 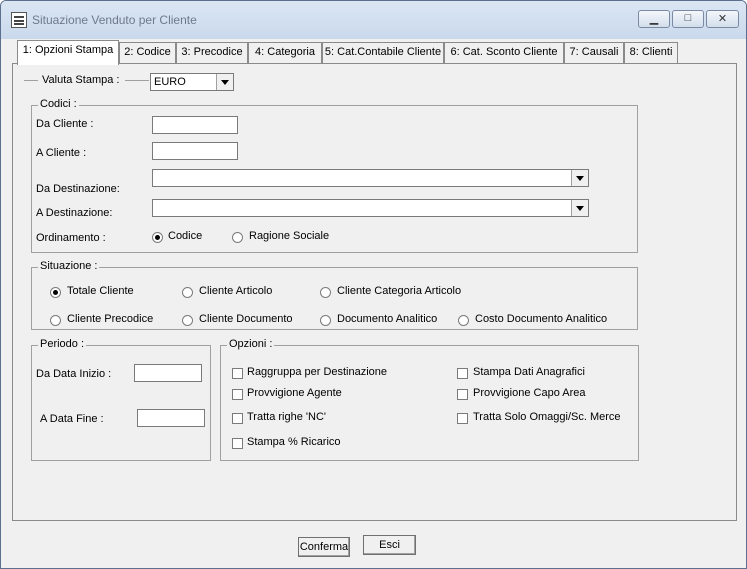 I want to click on a-destinazione-label: A Destinazione:, so click(x=74, y=213).